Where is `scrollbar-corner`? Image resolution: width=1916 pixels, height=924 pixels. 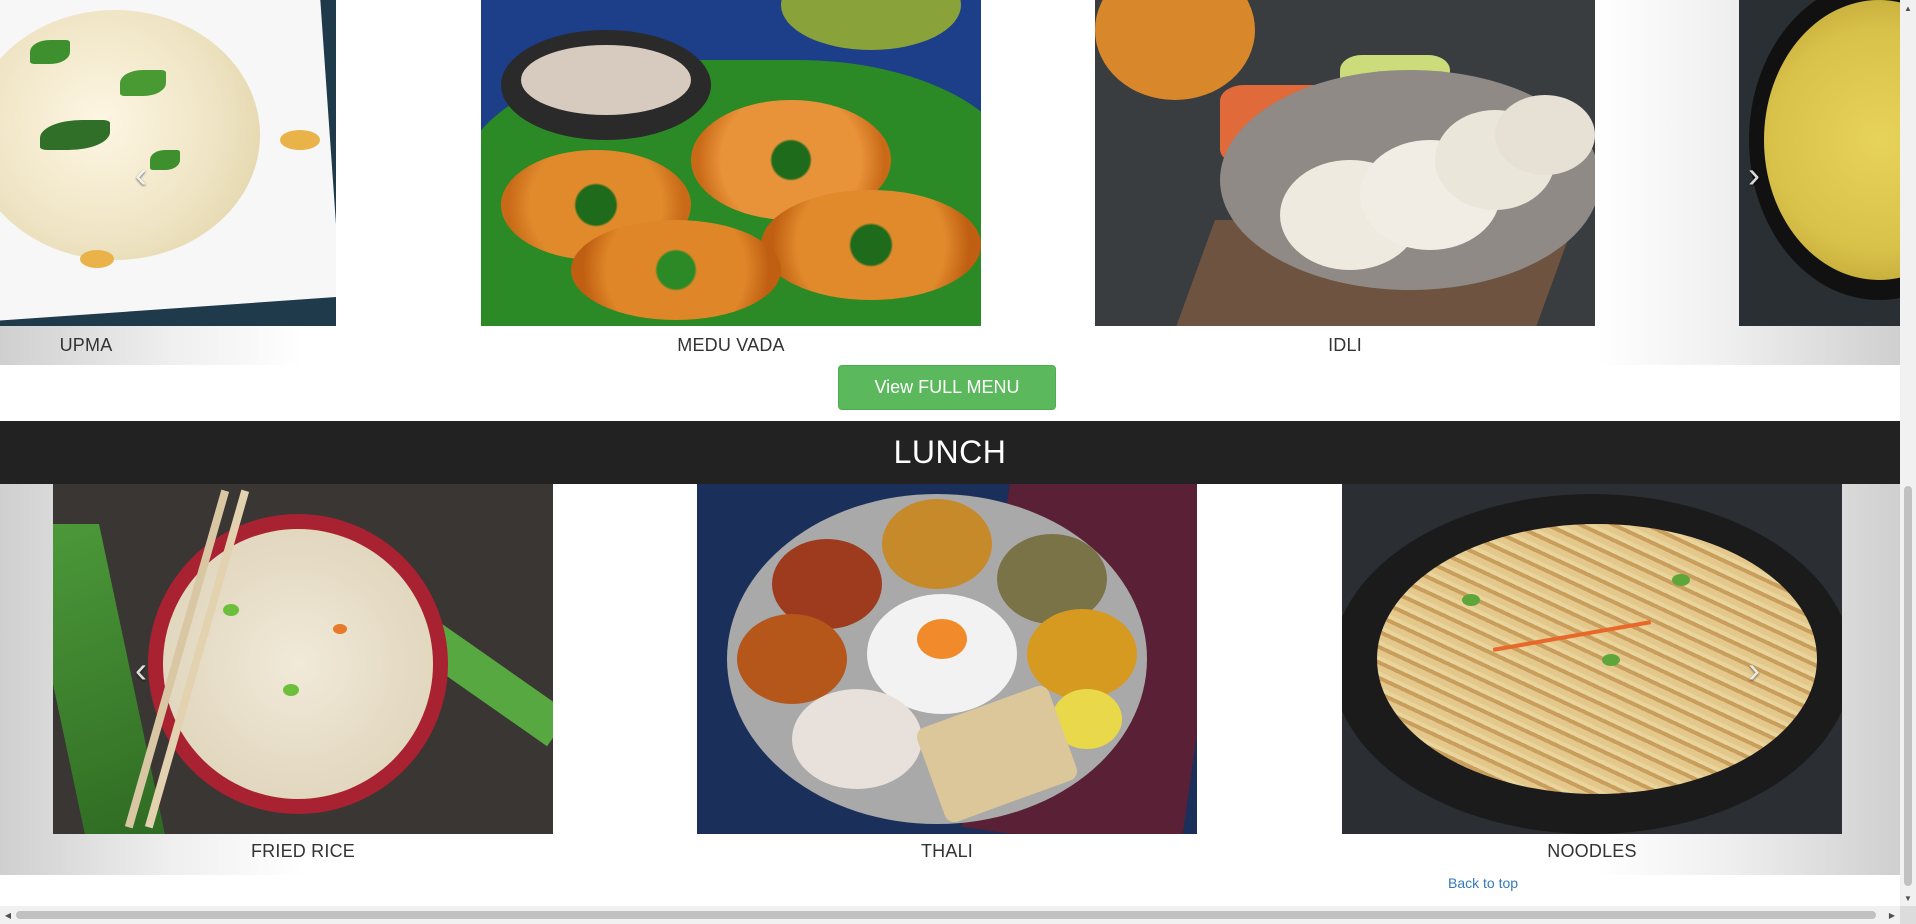 scrollbar-corner is located at coordinates (1908, 915).